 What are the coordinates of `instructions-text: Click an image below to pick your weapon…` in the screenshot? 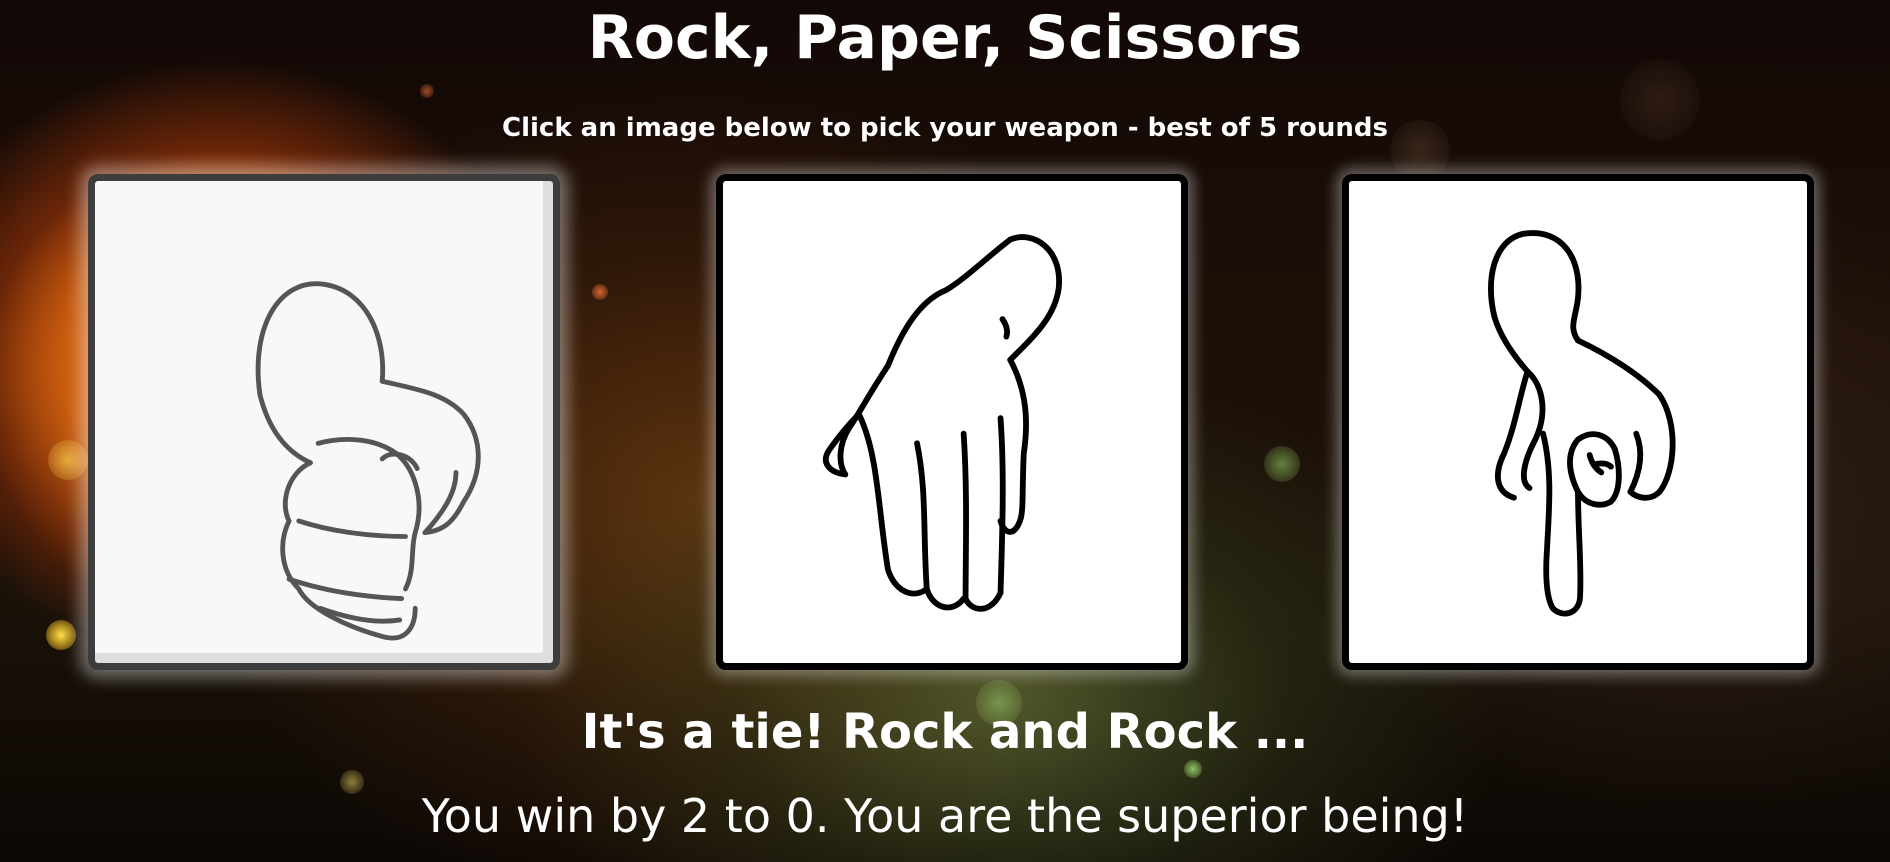 It's located at (945, 128).